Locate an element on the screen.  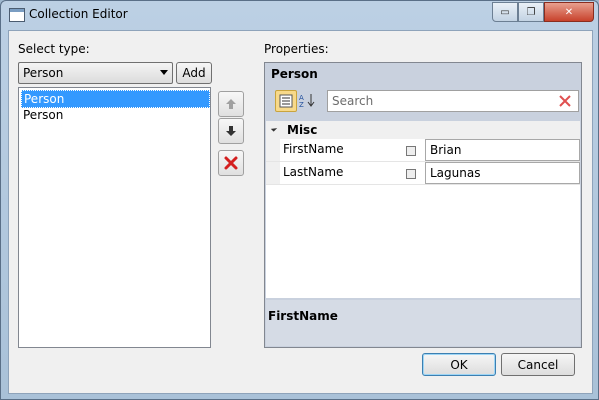
category-misc: Misc is located at coordinates (423, 130).